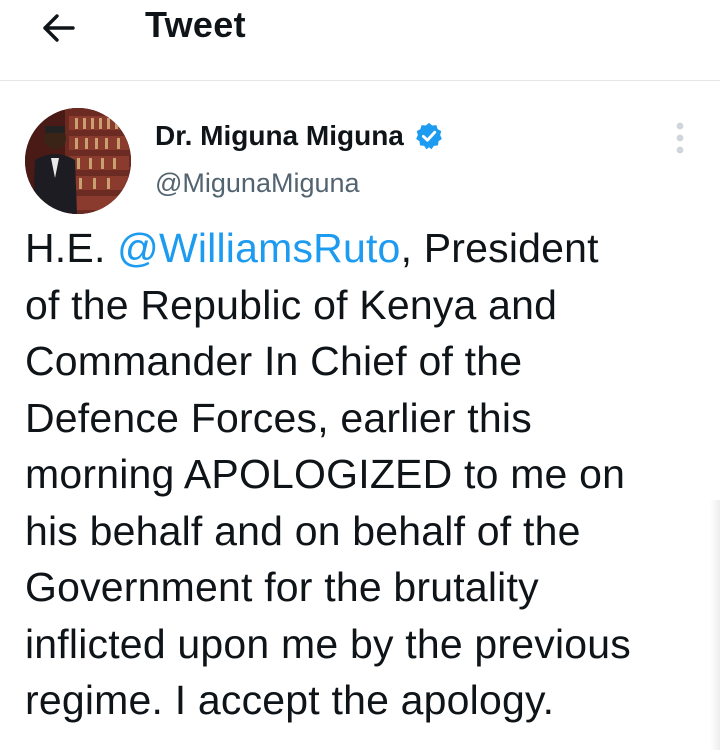 The height and width of the screenshot is (750, 720). What do you see at coordinates (257, 183) in the screenshot?
I see `author-handle: @MigunaMiguna` at bounding box center [257, 183].